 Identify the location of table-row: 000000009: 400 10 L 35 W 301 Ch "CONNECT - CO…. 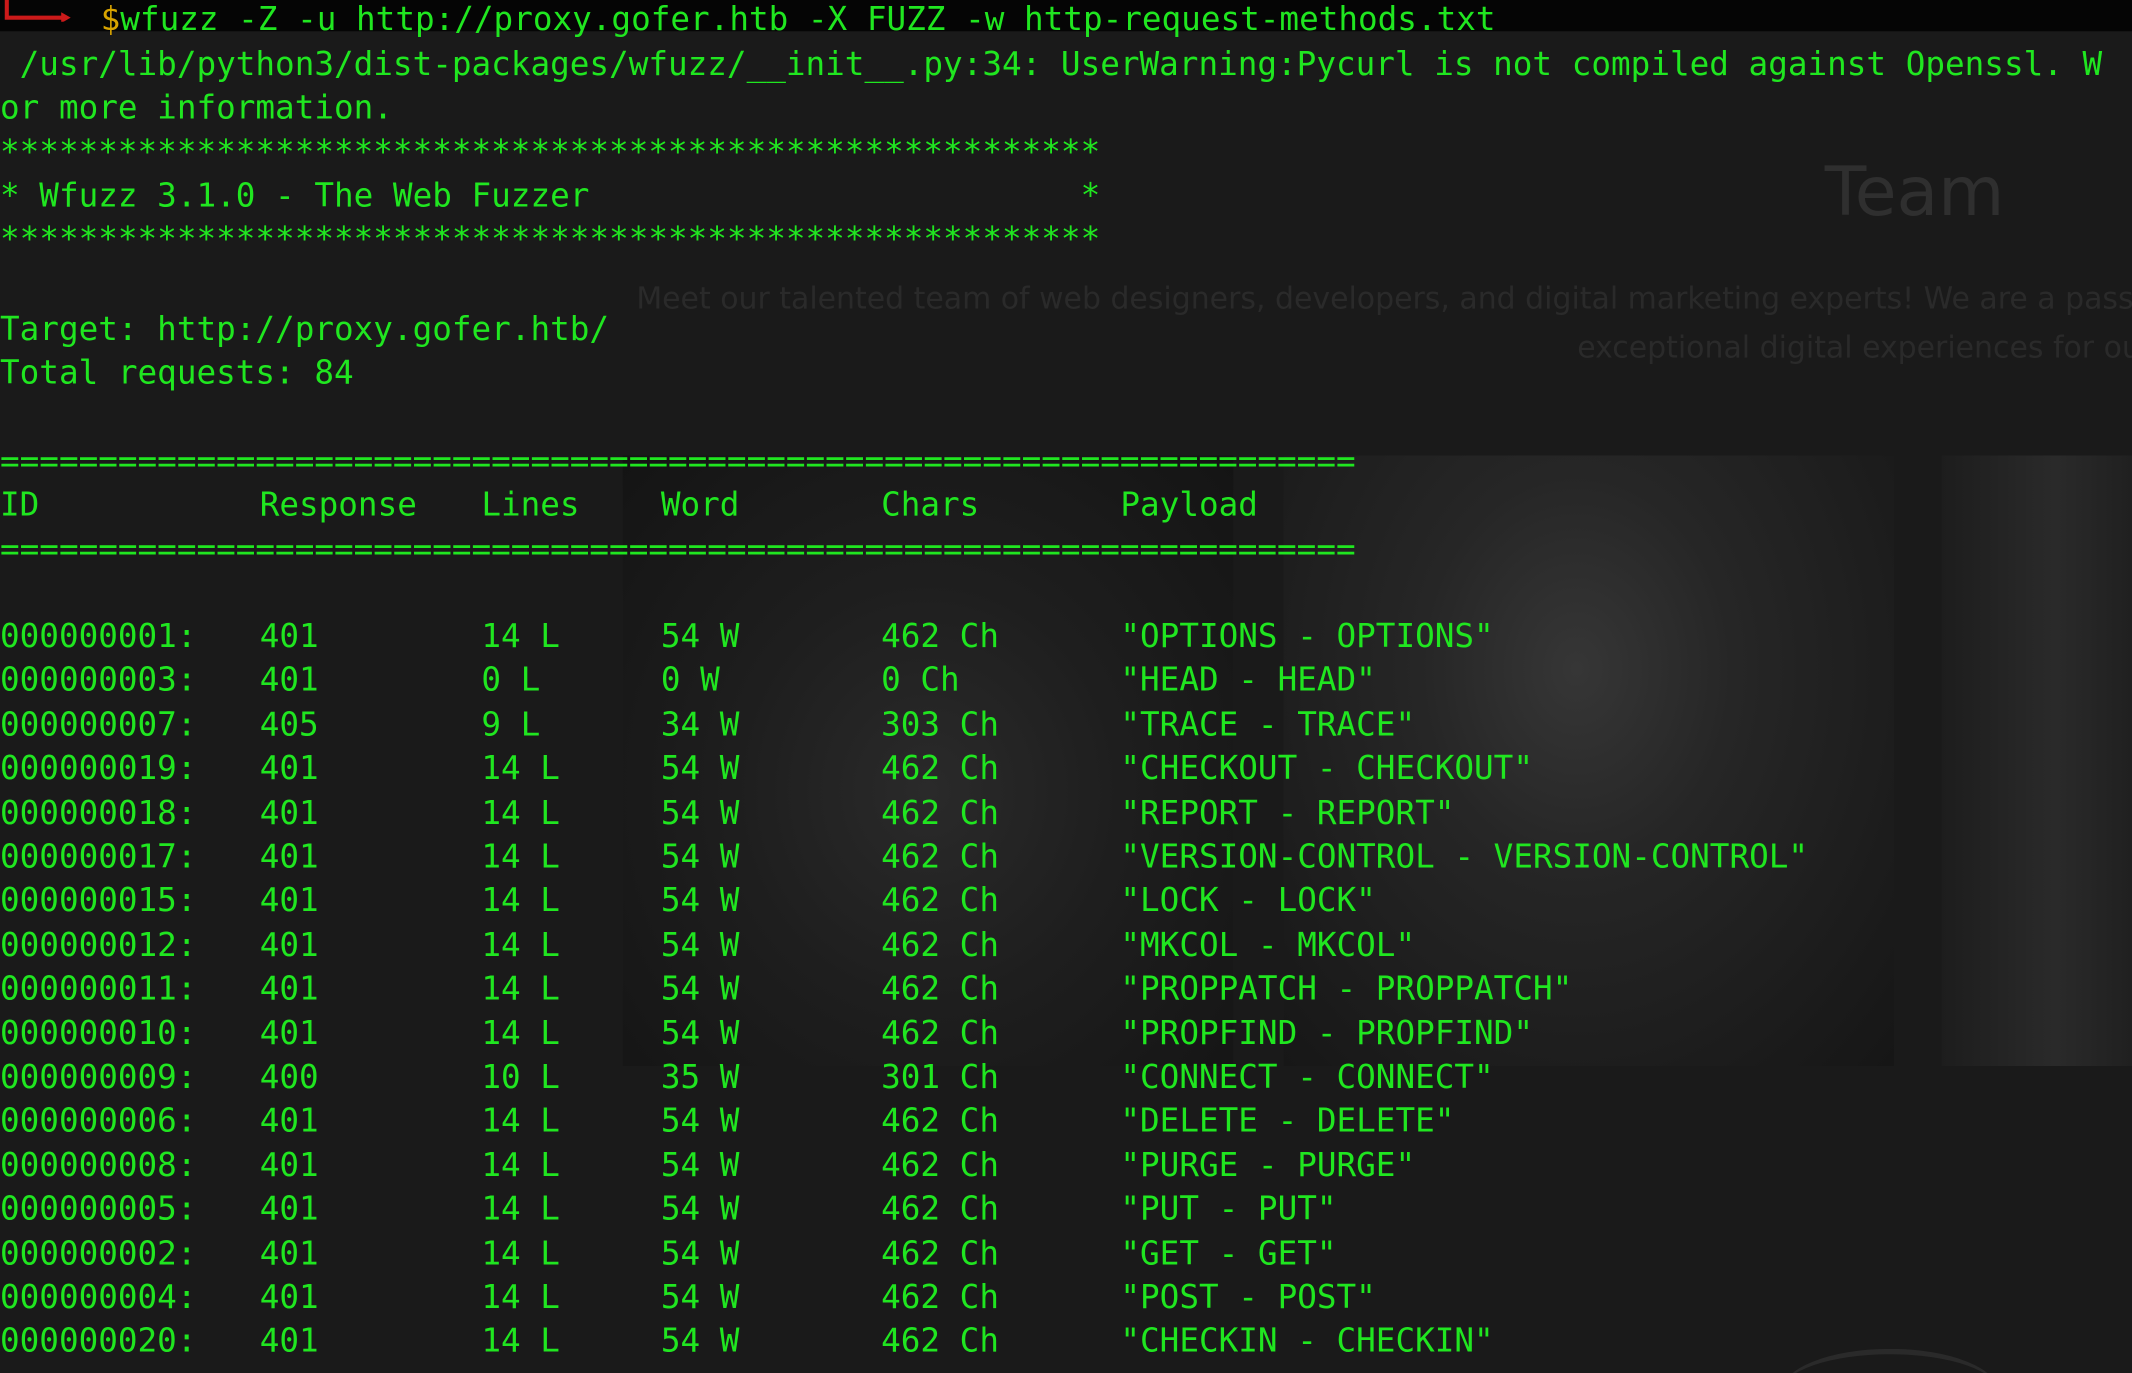
(1066, 1077).